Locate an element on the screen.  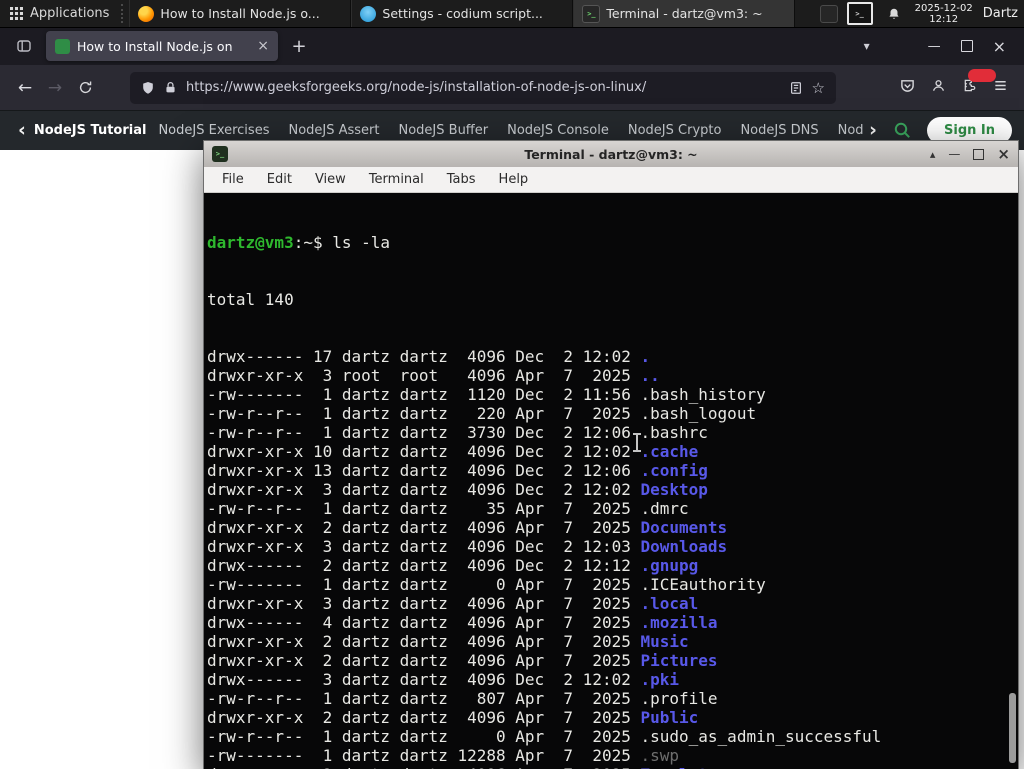
terminal-maximize-button is located at coordinates (979, 154).